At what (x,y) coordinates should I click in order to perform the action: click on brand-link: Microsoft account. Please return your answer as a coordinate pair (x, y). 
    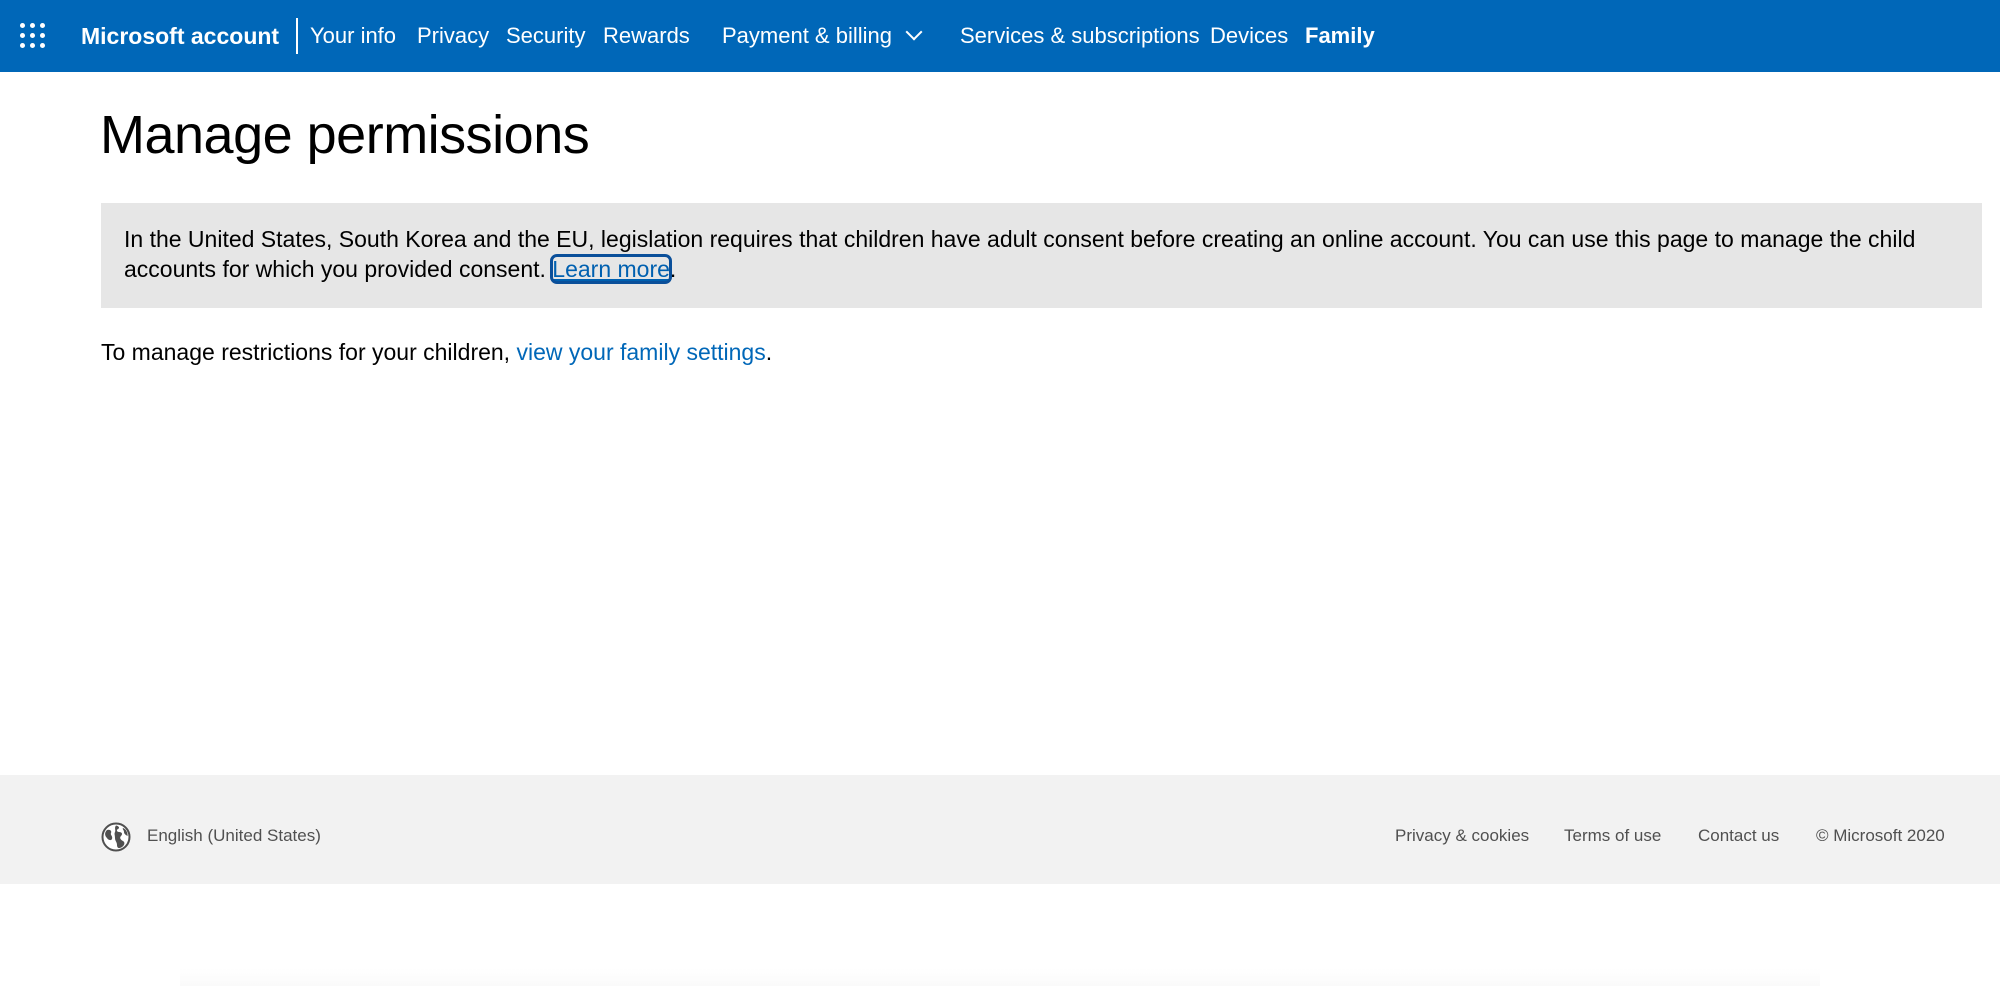
    Looking at the image, I should click on (180, 36).